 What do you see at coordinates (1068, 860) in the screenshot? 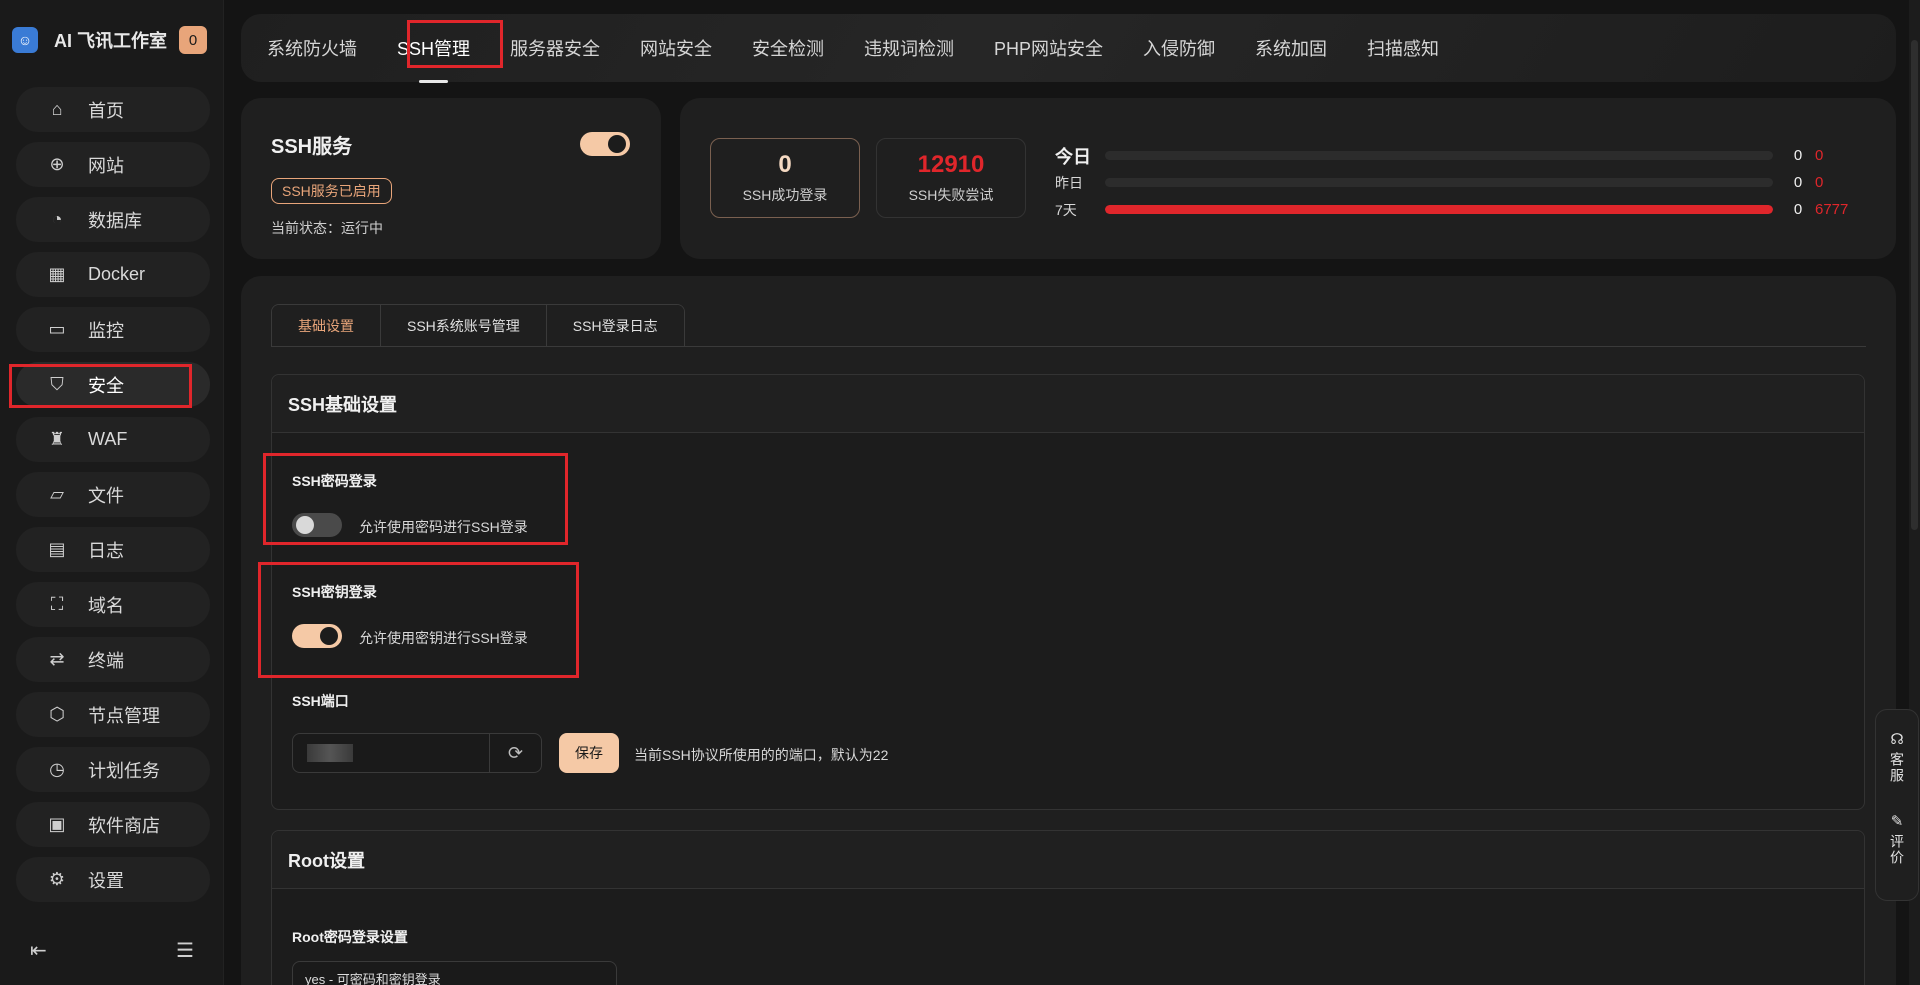
I see `root-settings-title: Root设置` at bounding box center [1068, 860].